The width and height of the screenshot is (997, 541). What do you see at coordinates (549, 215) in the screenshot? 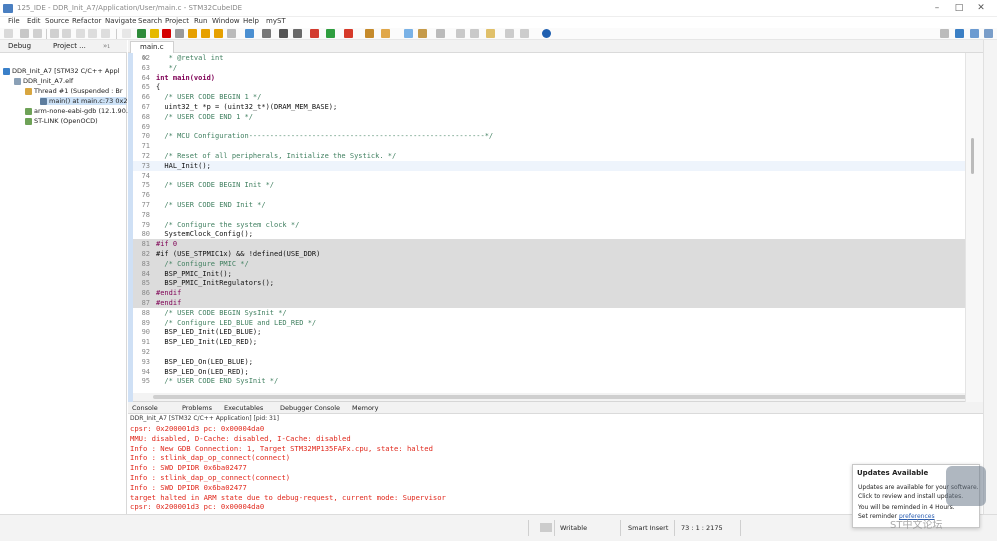
I see `code-line: 78` at bounding box center [549, 215].